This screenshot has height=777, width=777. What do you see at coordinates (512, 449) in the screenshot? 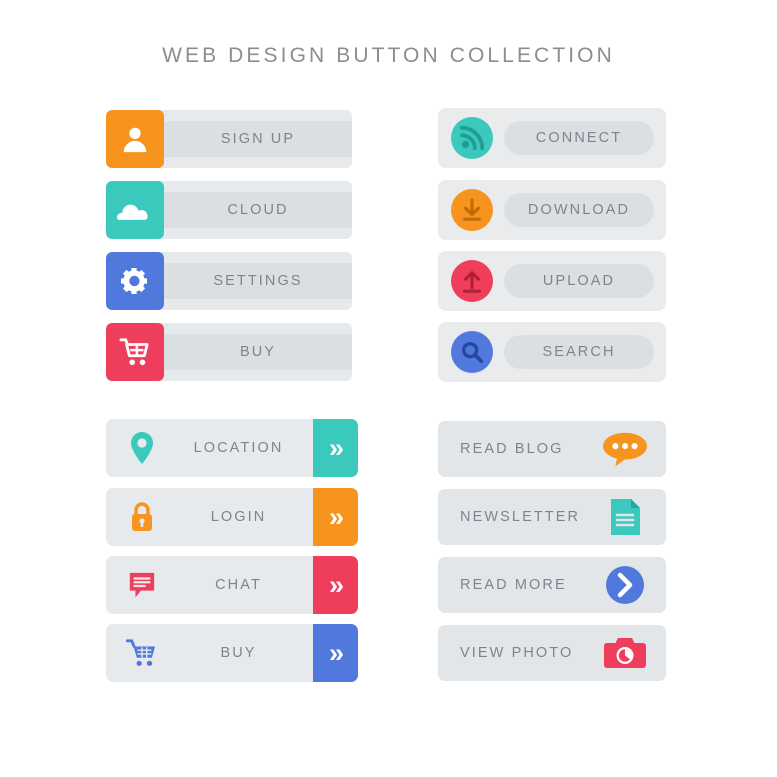
I see `button-label: READ BLOG` at bounding box center [512, 449].